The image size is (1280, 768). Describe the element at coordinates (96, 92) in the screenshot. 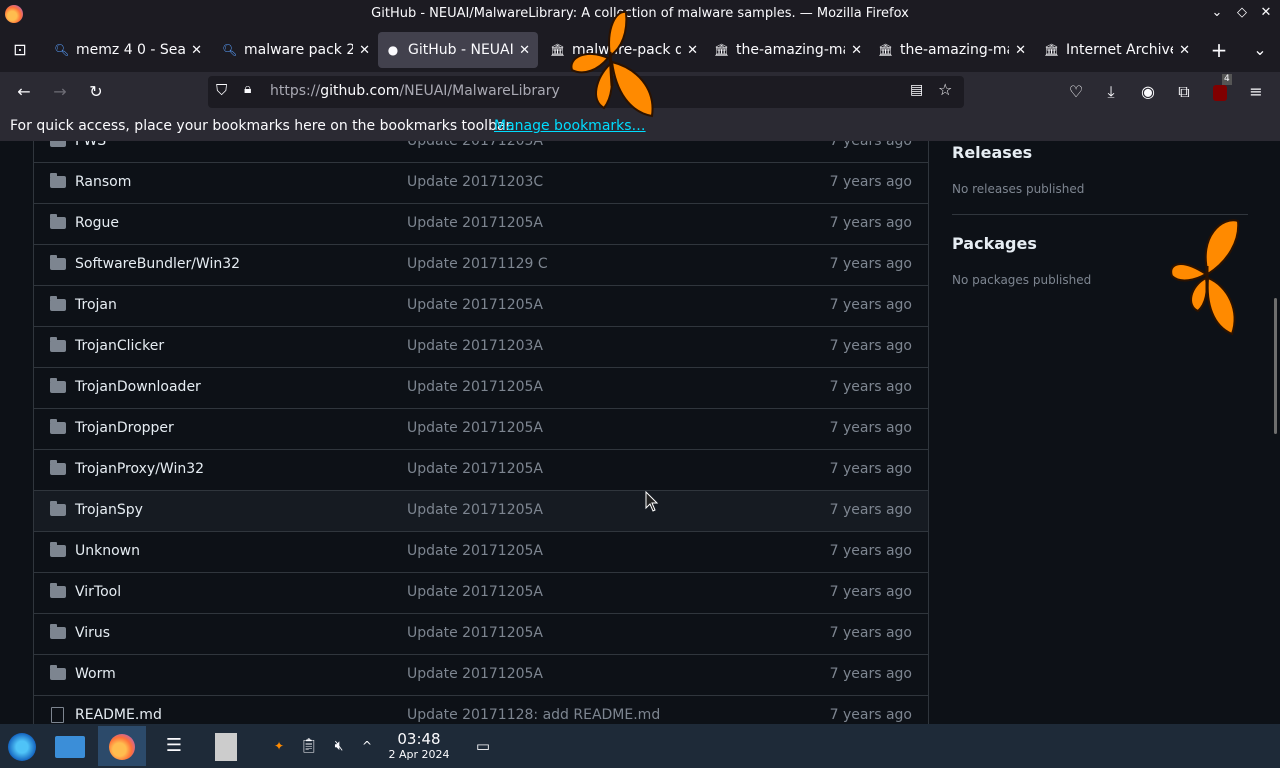

I see `reload-button: ↻` at that location.